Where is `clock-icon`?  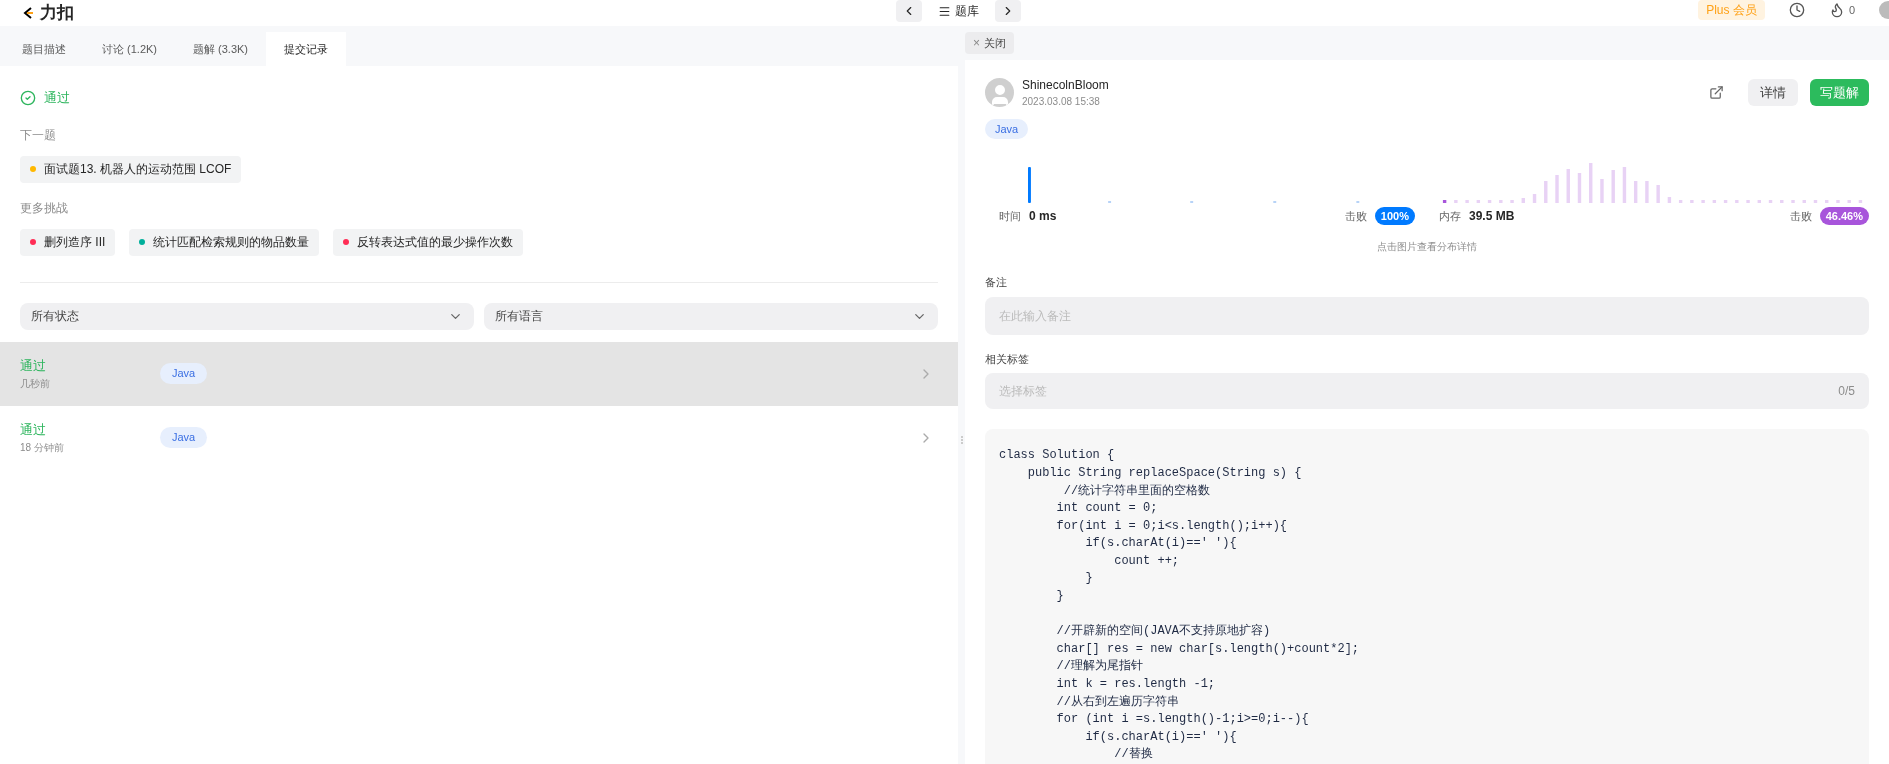
clock-icon is located at coordinates (1796, 10).